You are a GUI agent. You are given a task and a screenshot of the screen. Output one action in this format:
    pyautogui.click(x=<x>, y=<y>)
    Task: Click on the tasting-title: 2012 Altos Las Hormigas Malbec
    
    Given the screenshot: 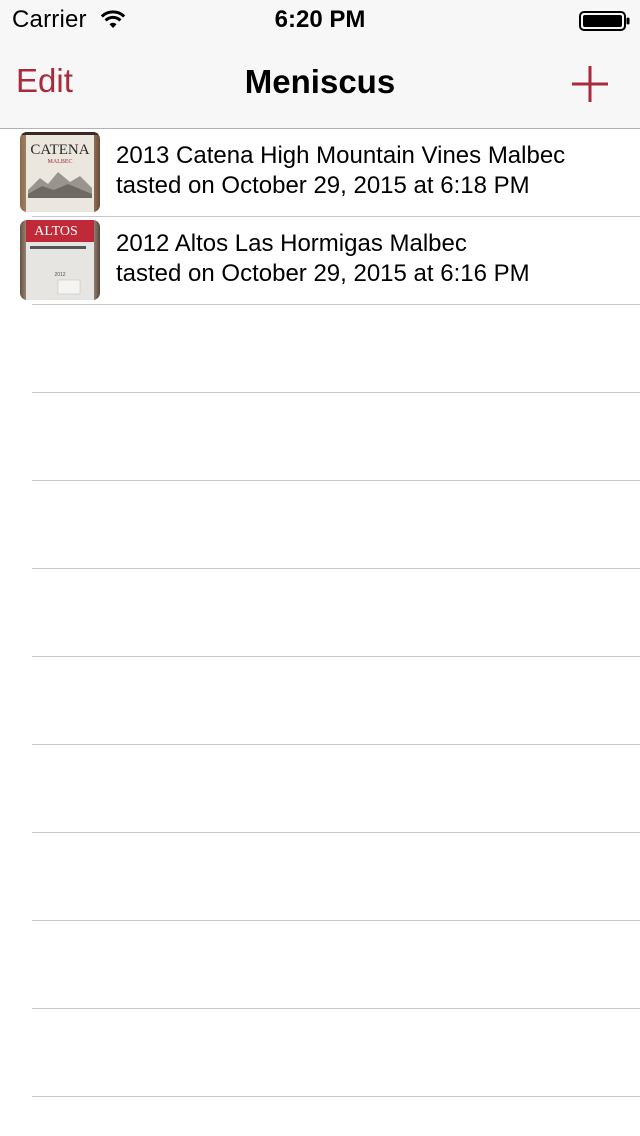 What is the action you would take?
    pyautogui.click(x=291, y=243)
    